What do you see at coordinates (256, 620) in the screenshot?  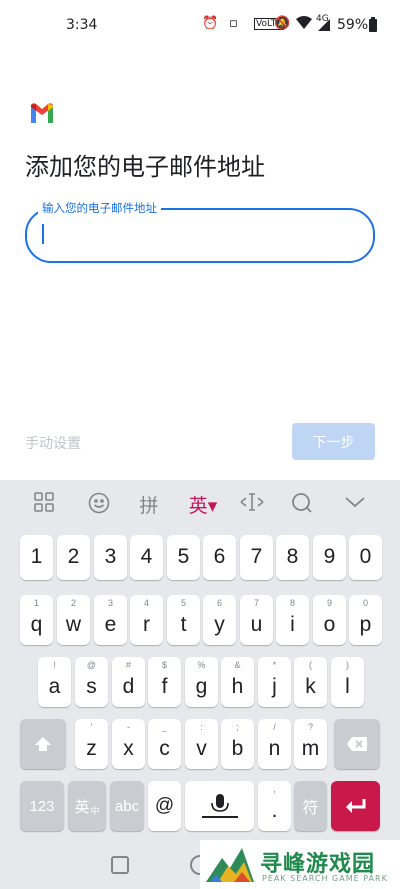 I see `key-u: 7u` at bounding box center [256, 620].